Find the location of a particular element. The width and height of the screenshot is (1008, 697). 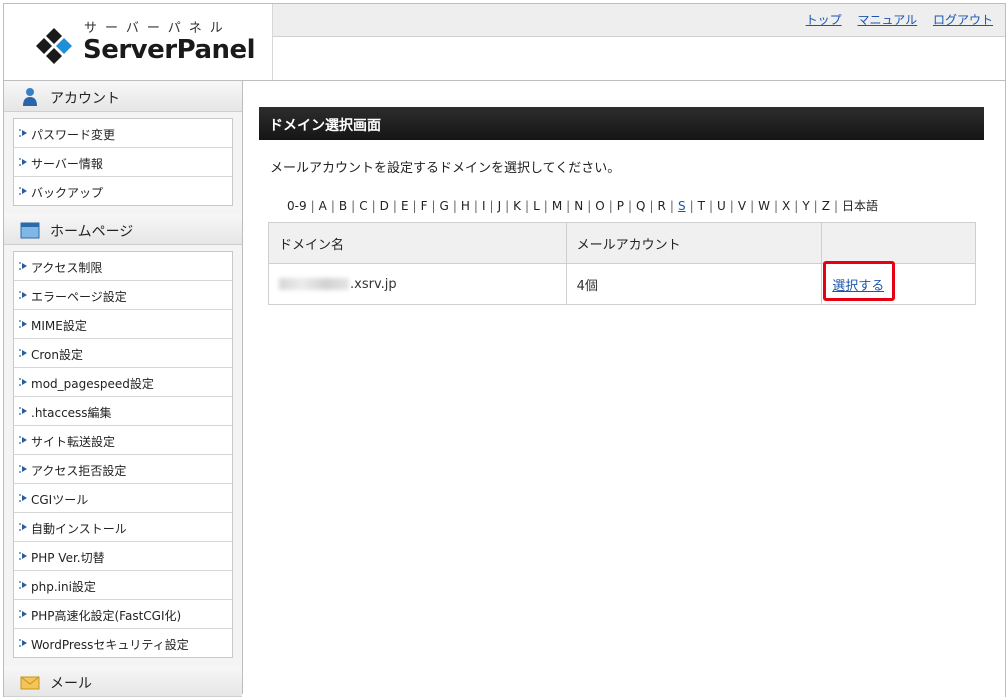

sidebar-item-label: php.ini設定 is located at coordinates (63, 587).